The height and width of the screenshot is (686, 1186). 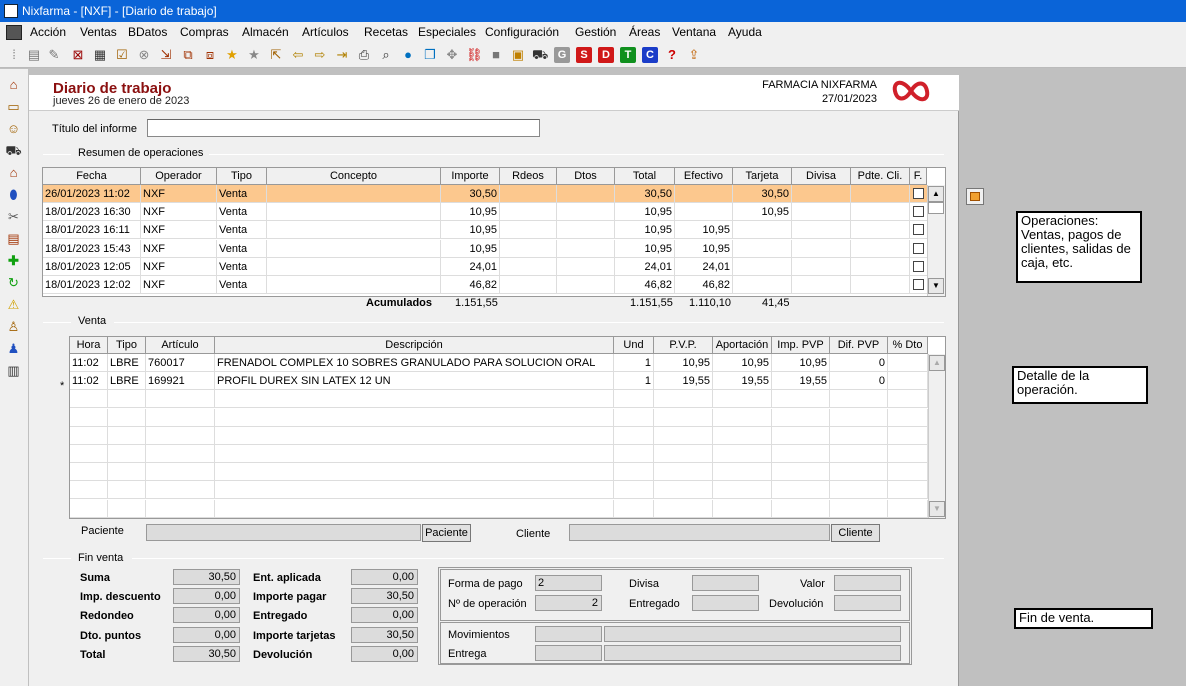 What do you see at coordinates (540, 55) in the screenshot?
I see `cart-icon: ⛟` at bounding box center [540, 55].